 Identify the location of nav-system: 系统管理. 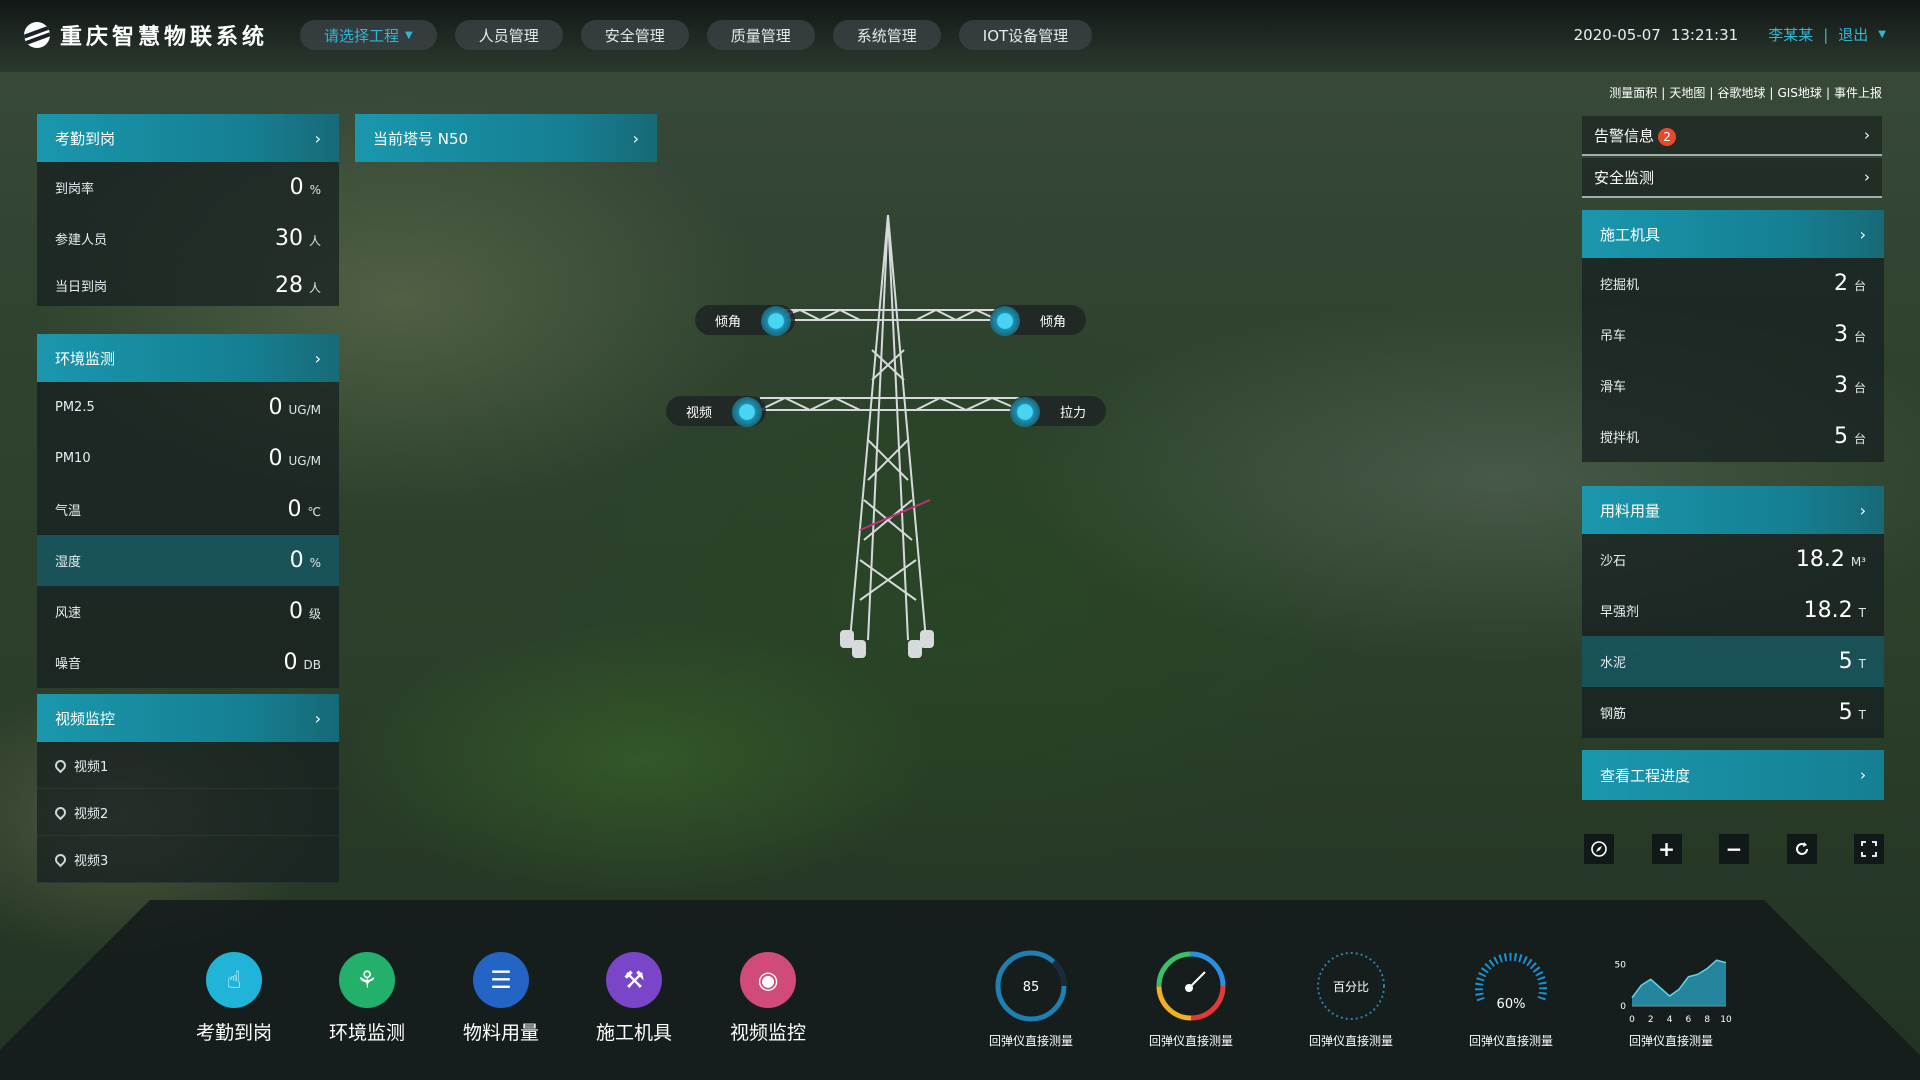
(886, 35).